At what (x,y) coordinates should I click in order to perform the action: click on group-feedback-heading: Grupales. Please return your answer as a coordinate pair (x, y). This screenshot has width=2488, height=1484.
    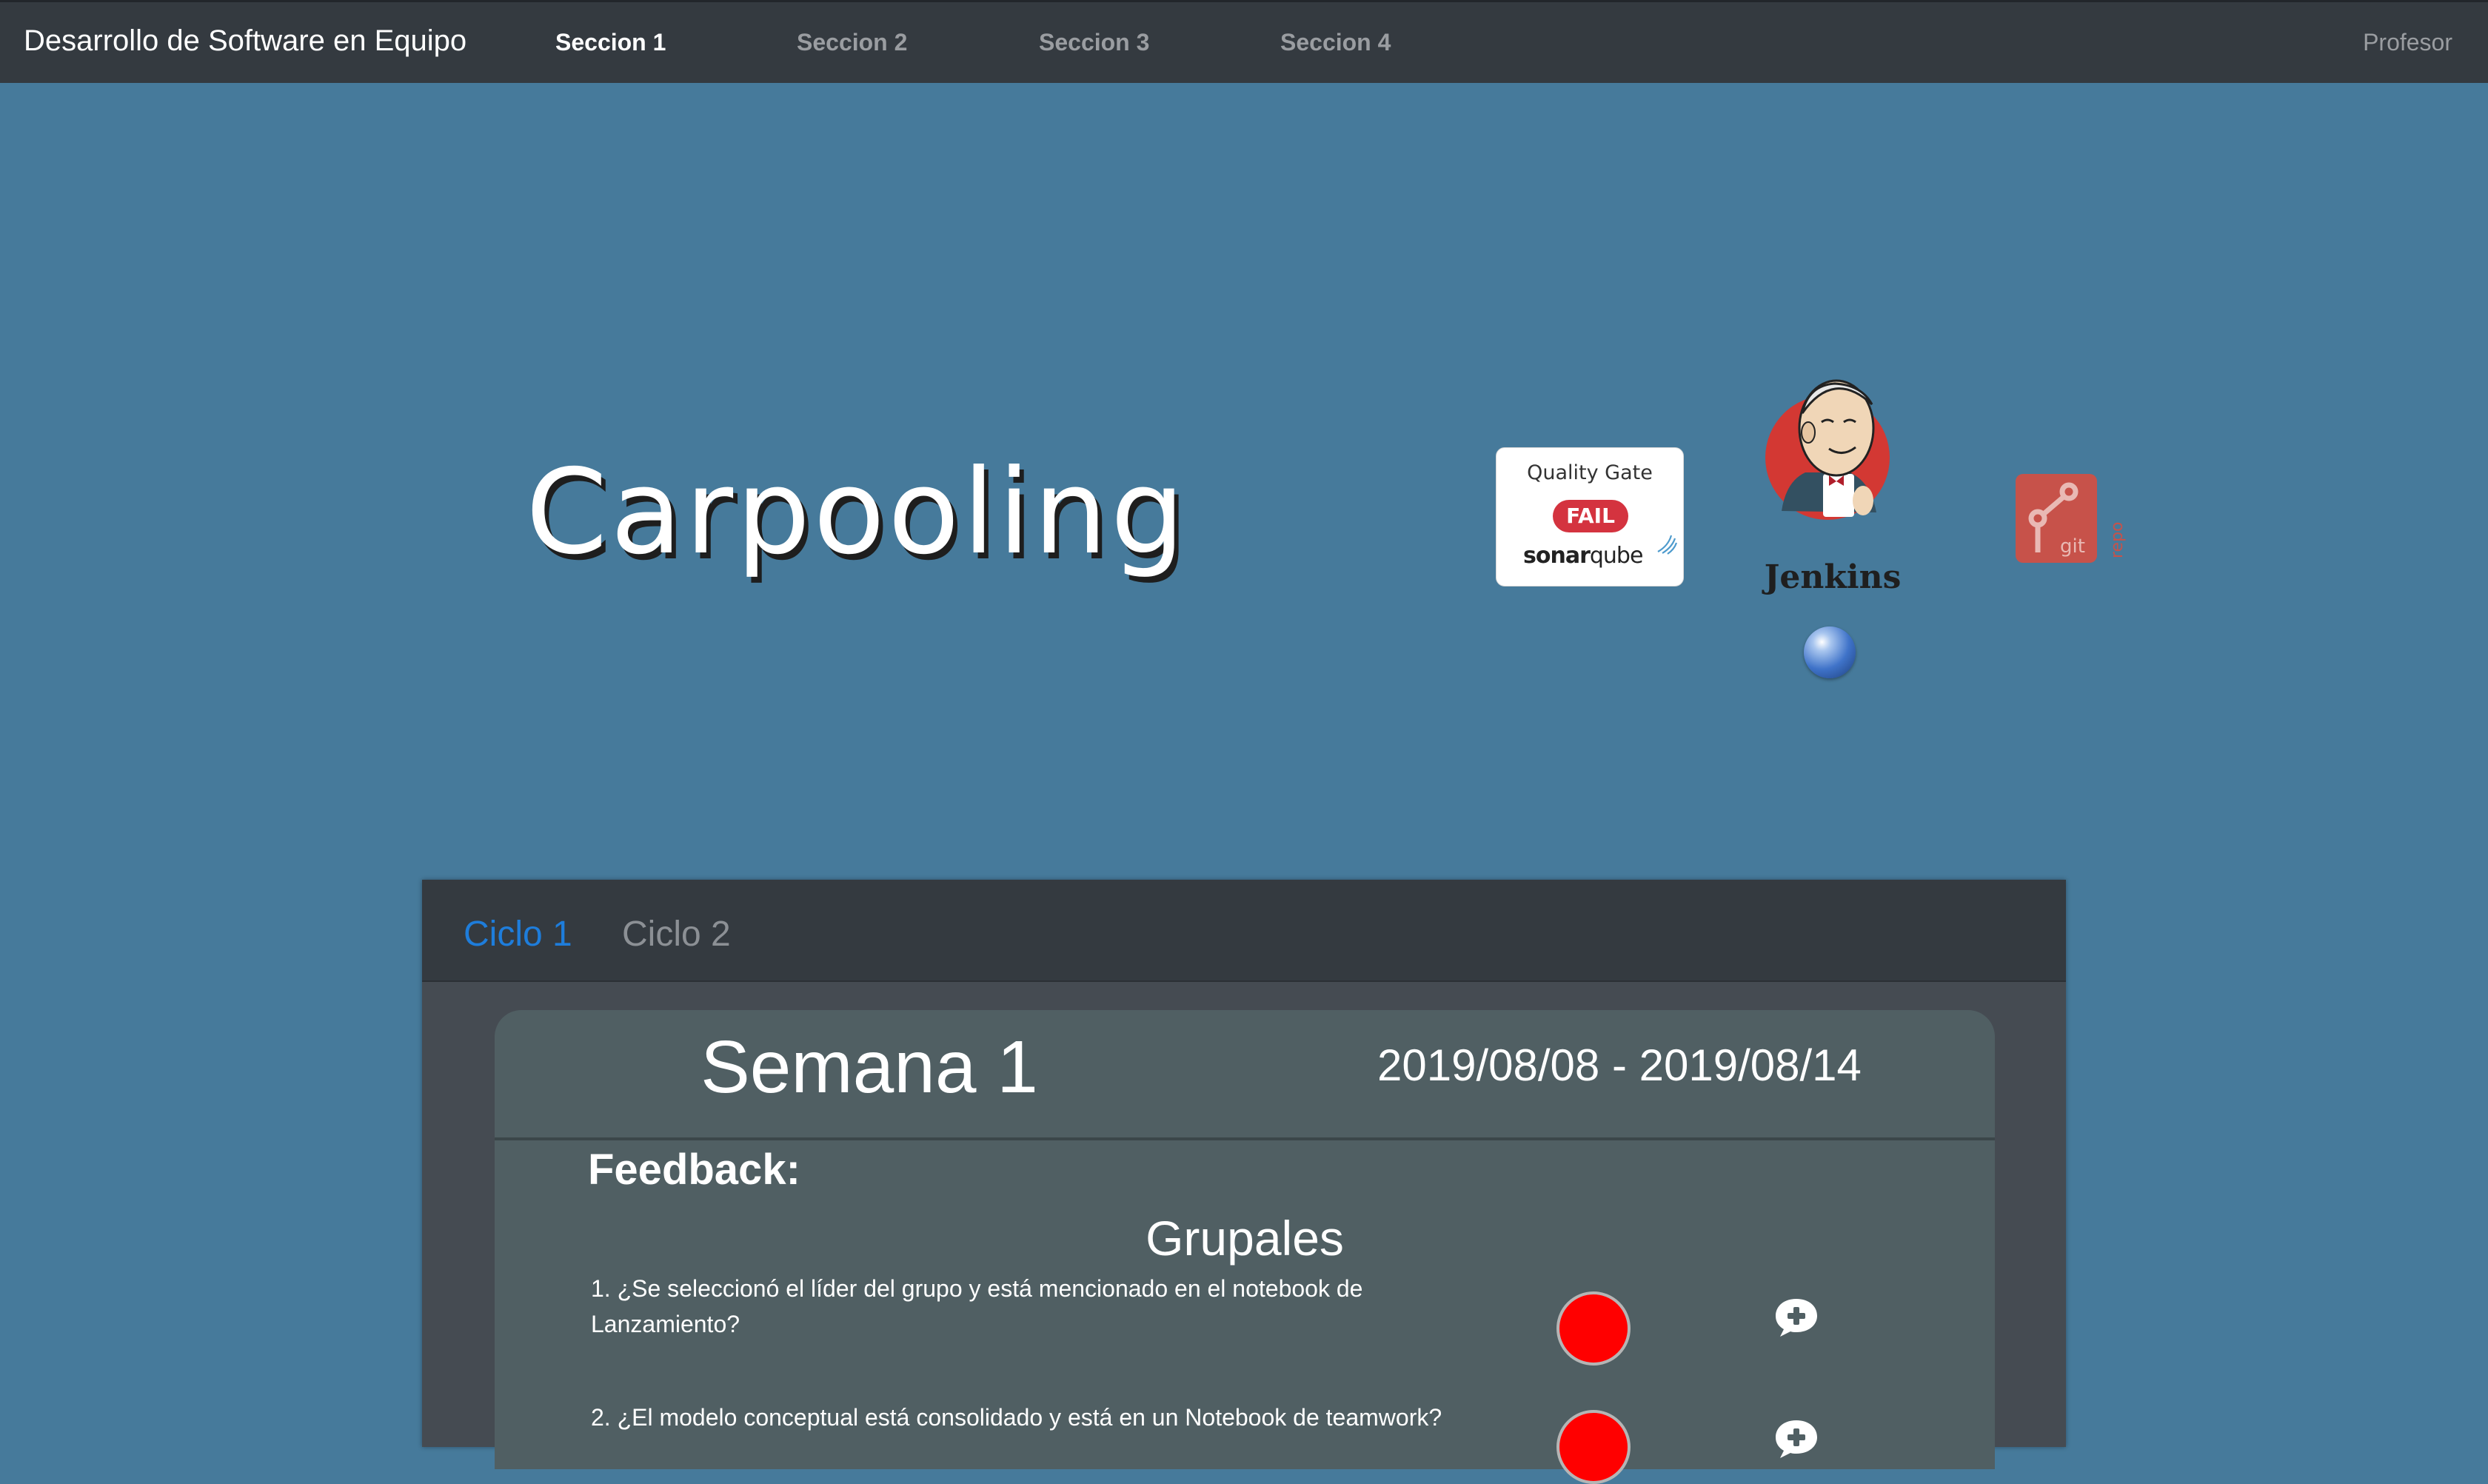
    Looking at the image, I should click on (1245, 1238).